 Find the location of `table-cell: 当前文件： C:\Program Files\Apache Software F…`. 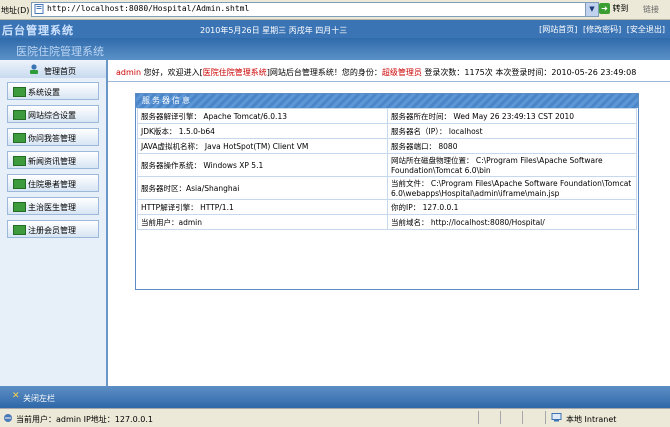

table-cell: 当前文件： C:\Program Files\Apache Software F… is located at coordinates (512, 188).